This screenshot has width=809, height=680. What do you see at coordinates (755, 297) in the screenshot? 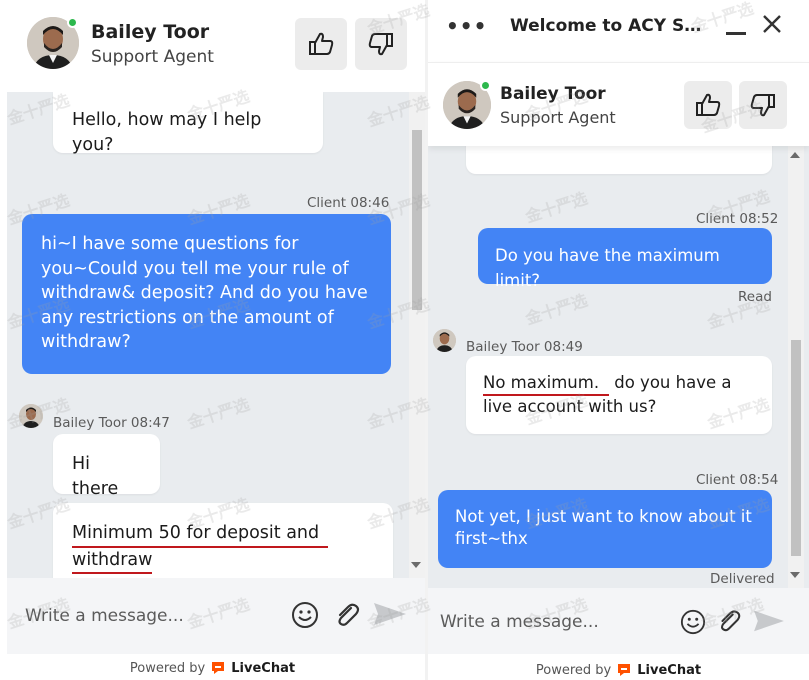
I see `message-status: Read` at bounding box center [755, 297].